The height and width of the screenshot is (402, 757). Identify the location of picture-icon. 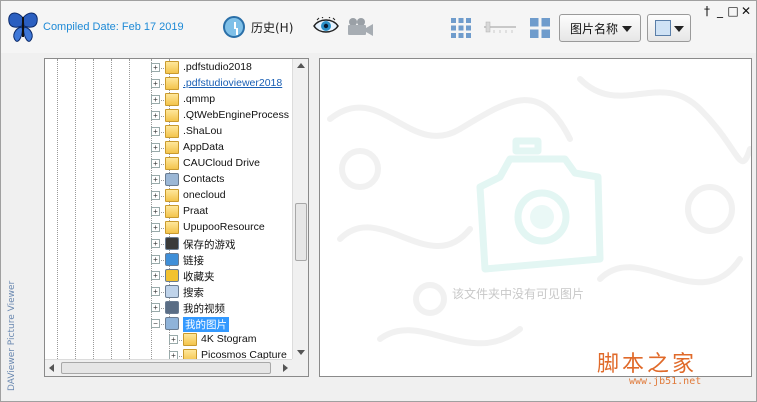
(663, 28).